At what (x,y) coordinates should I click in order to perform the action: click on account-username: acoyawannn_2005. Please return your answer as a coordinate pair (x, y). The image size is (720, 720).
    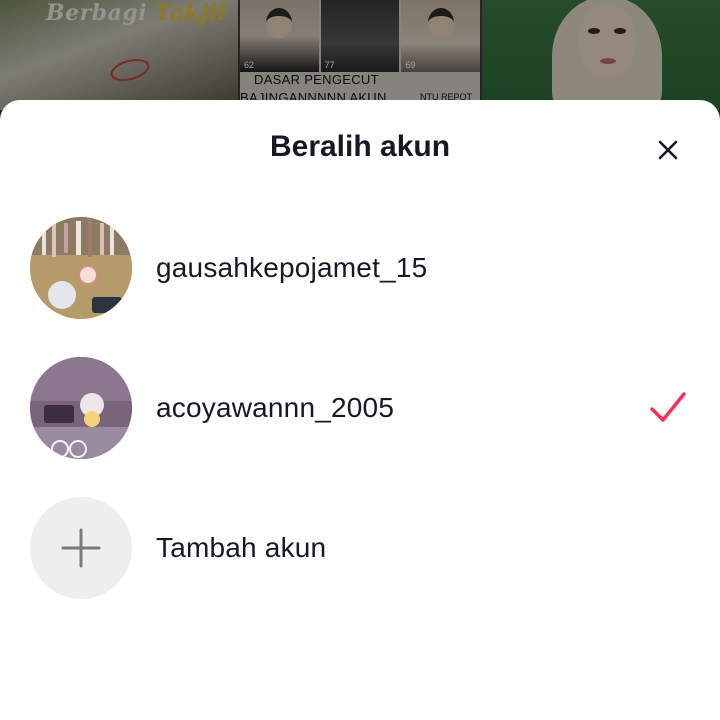
    Looking at the image, I should click on (275, 407).